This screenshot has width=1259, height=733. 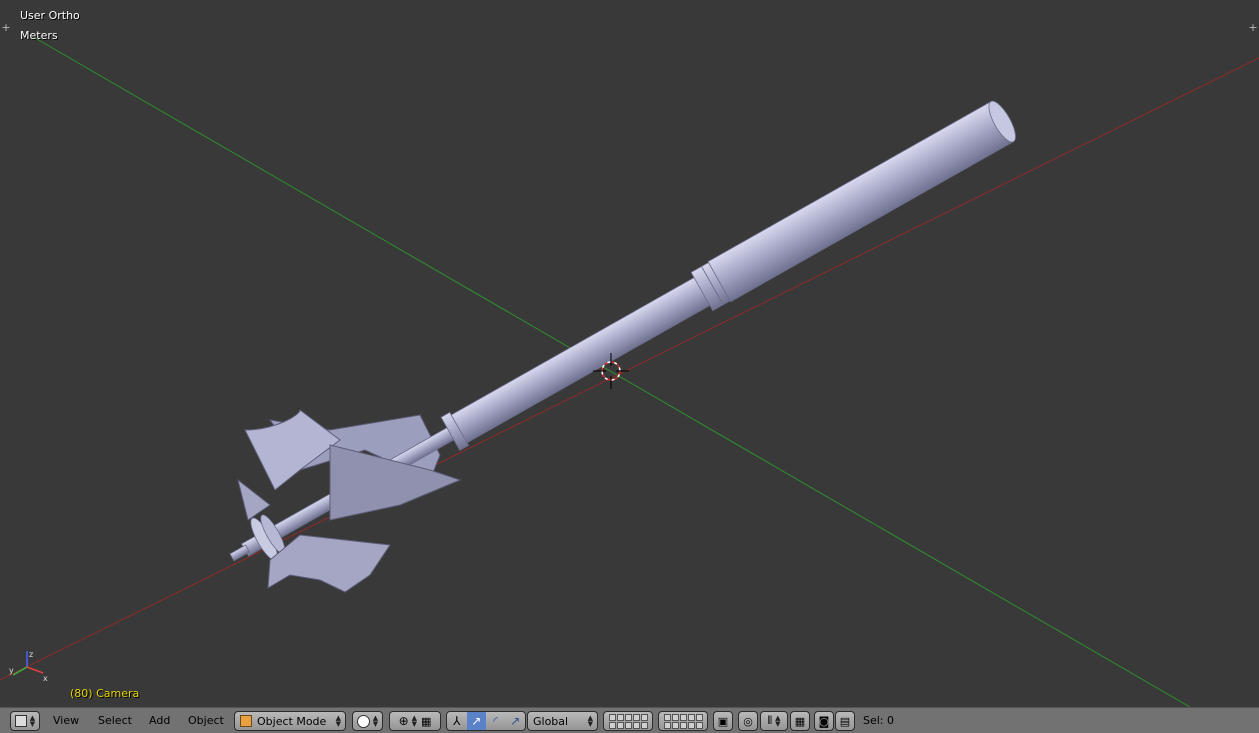 What do you see at coordinates (50, 15) in the screenshot?
I see `view-name-label: User Ortho` at bounding box center [50, 15].